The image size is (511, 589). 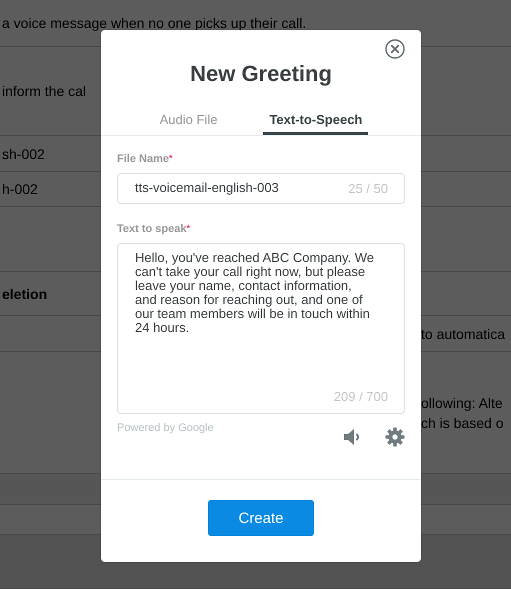 I want to click on field-label: File Name, so click(x=143, y=159).